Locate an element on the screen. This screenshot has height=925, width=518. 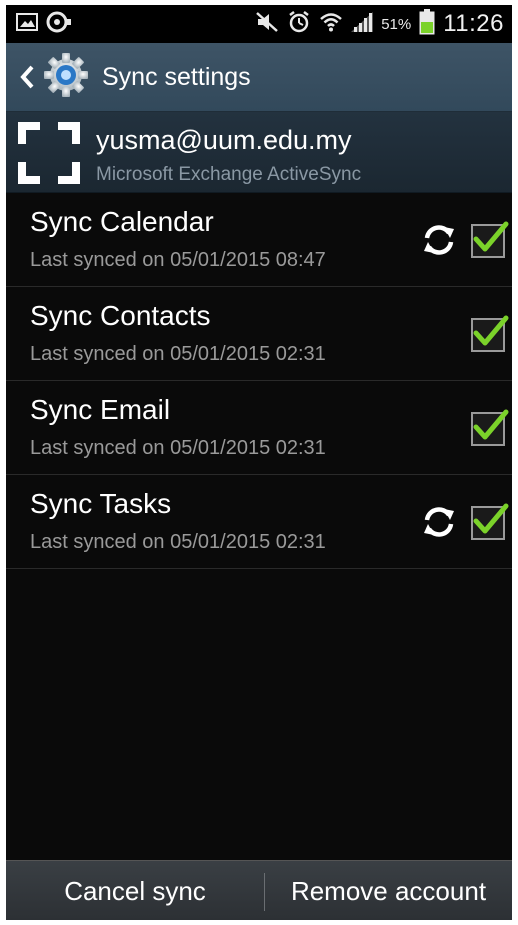
account-email: yusma@uum.edu.my is located at coordinates (224, 140).